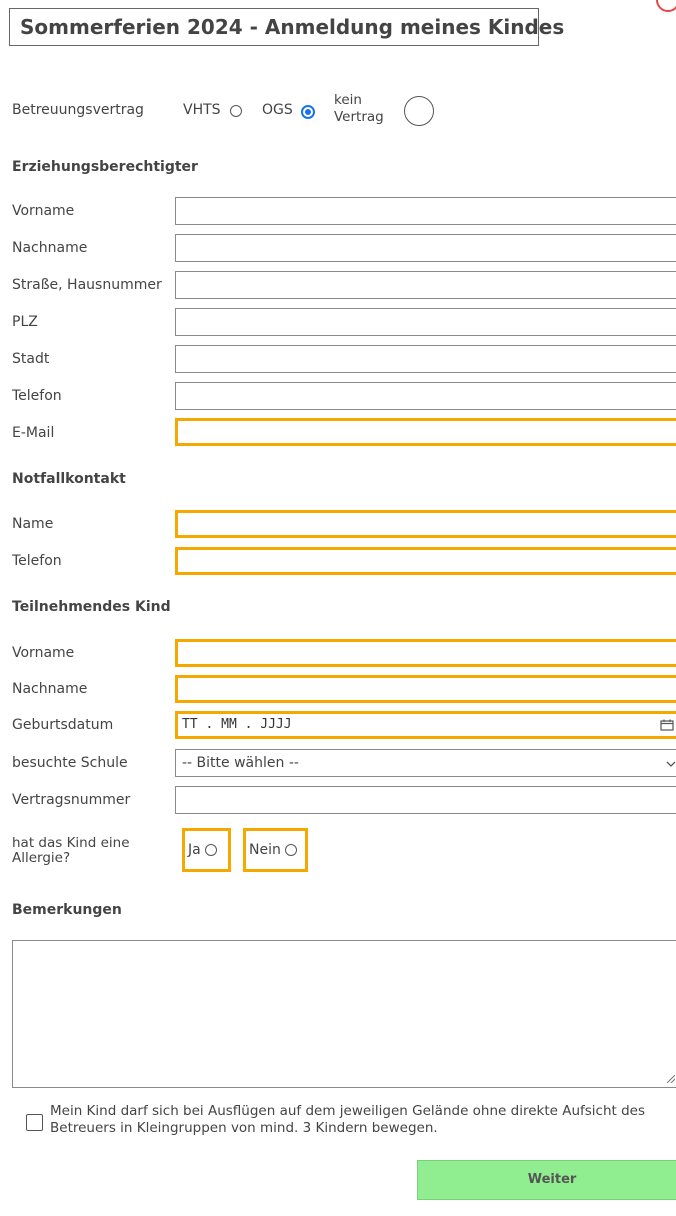 Image resolution: width=676 pixels, height=1216 pixels. Describe the element at coordinates (667, 725) in the screenshot. I see `calendar-icon` at that location.